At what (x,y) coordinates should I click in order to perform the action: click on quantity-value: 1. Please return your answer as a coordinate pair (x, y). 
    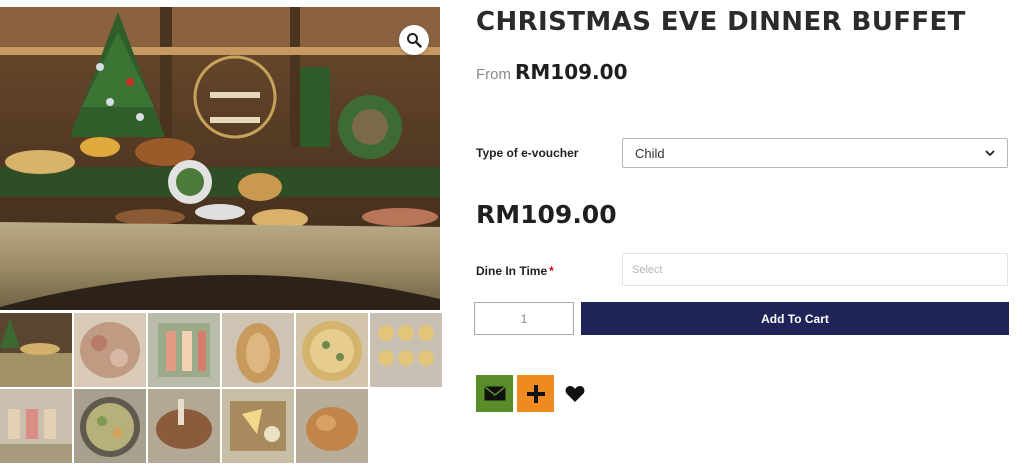
    Looking at the image, I should click on (524, 318).